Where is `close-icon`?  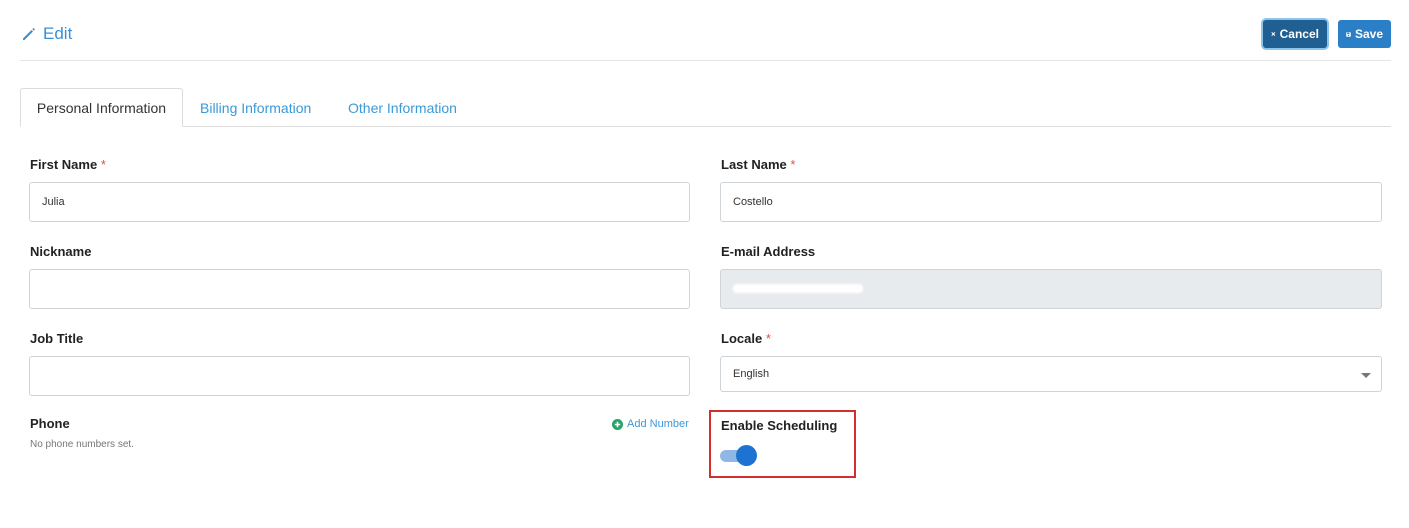 close-icon is located at coordinates (1273, 34).